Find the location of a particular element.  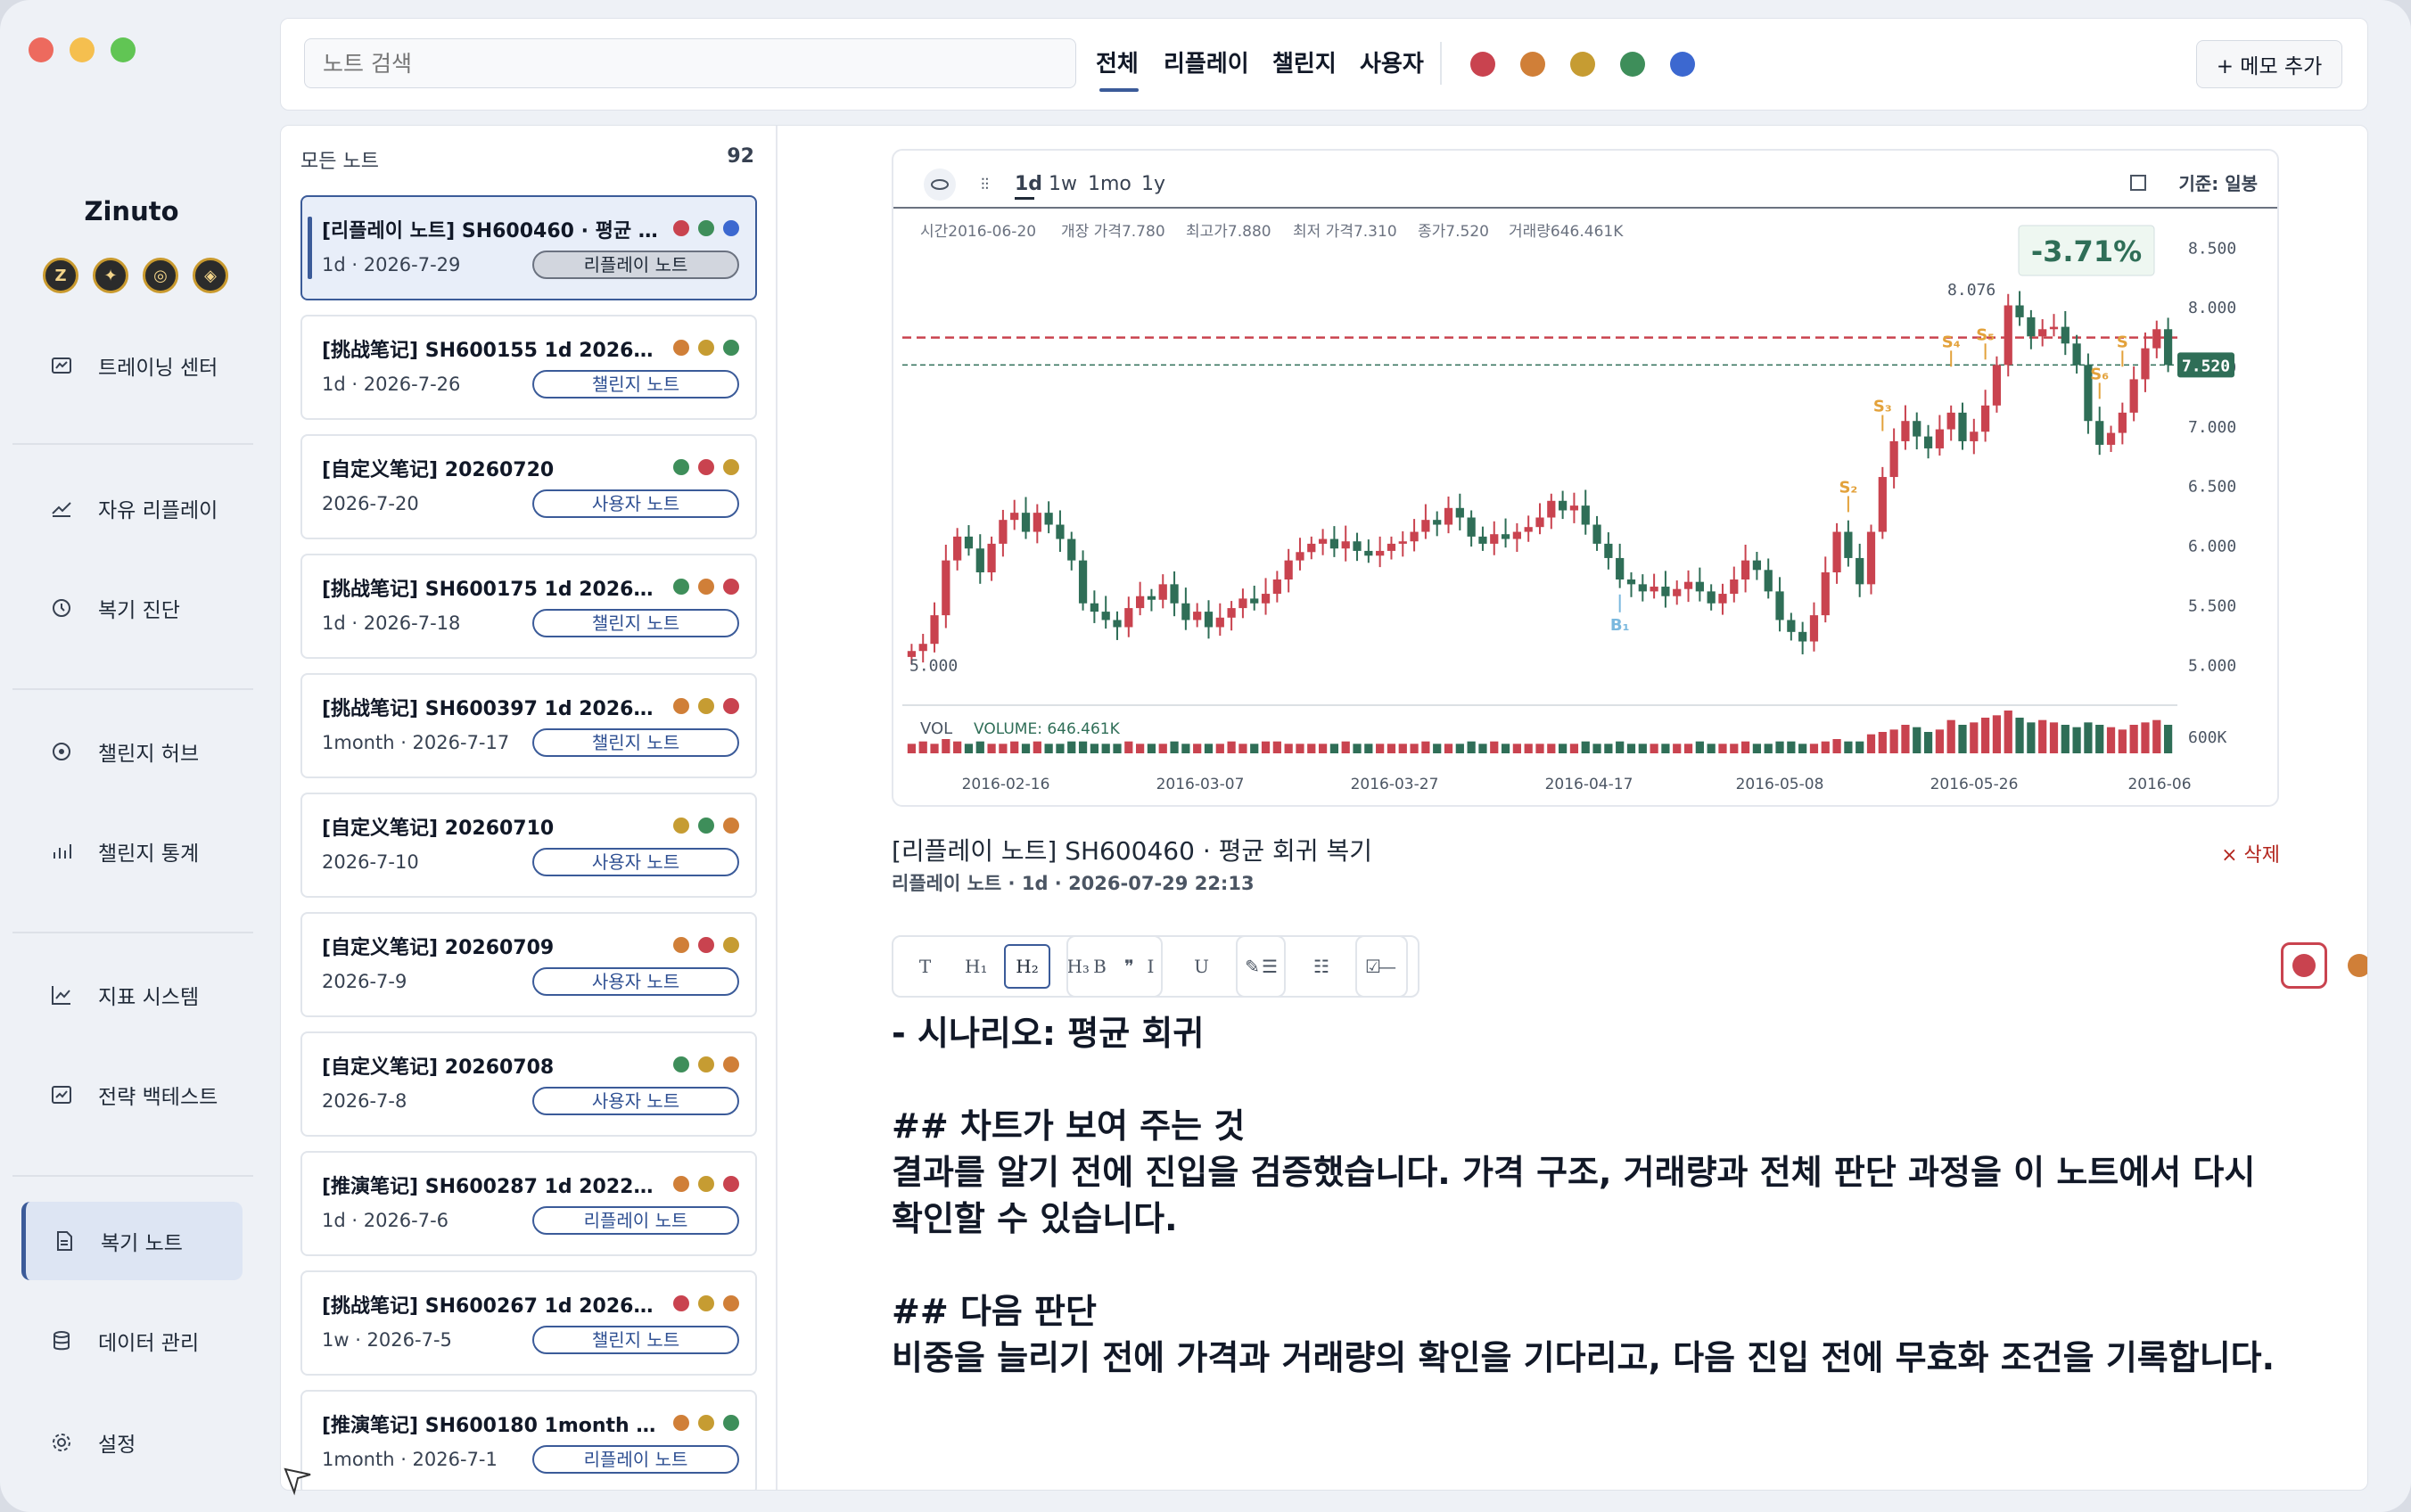

editor-line: ## 다음 판단 is located at coordinates (994, 1311).